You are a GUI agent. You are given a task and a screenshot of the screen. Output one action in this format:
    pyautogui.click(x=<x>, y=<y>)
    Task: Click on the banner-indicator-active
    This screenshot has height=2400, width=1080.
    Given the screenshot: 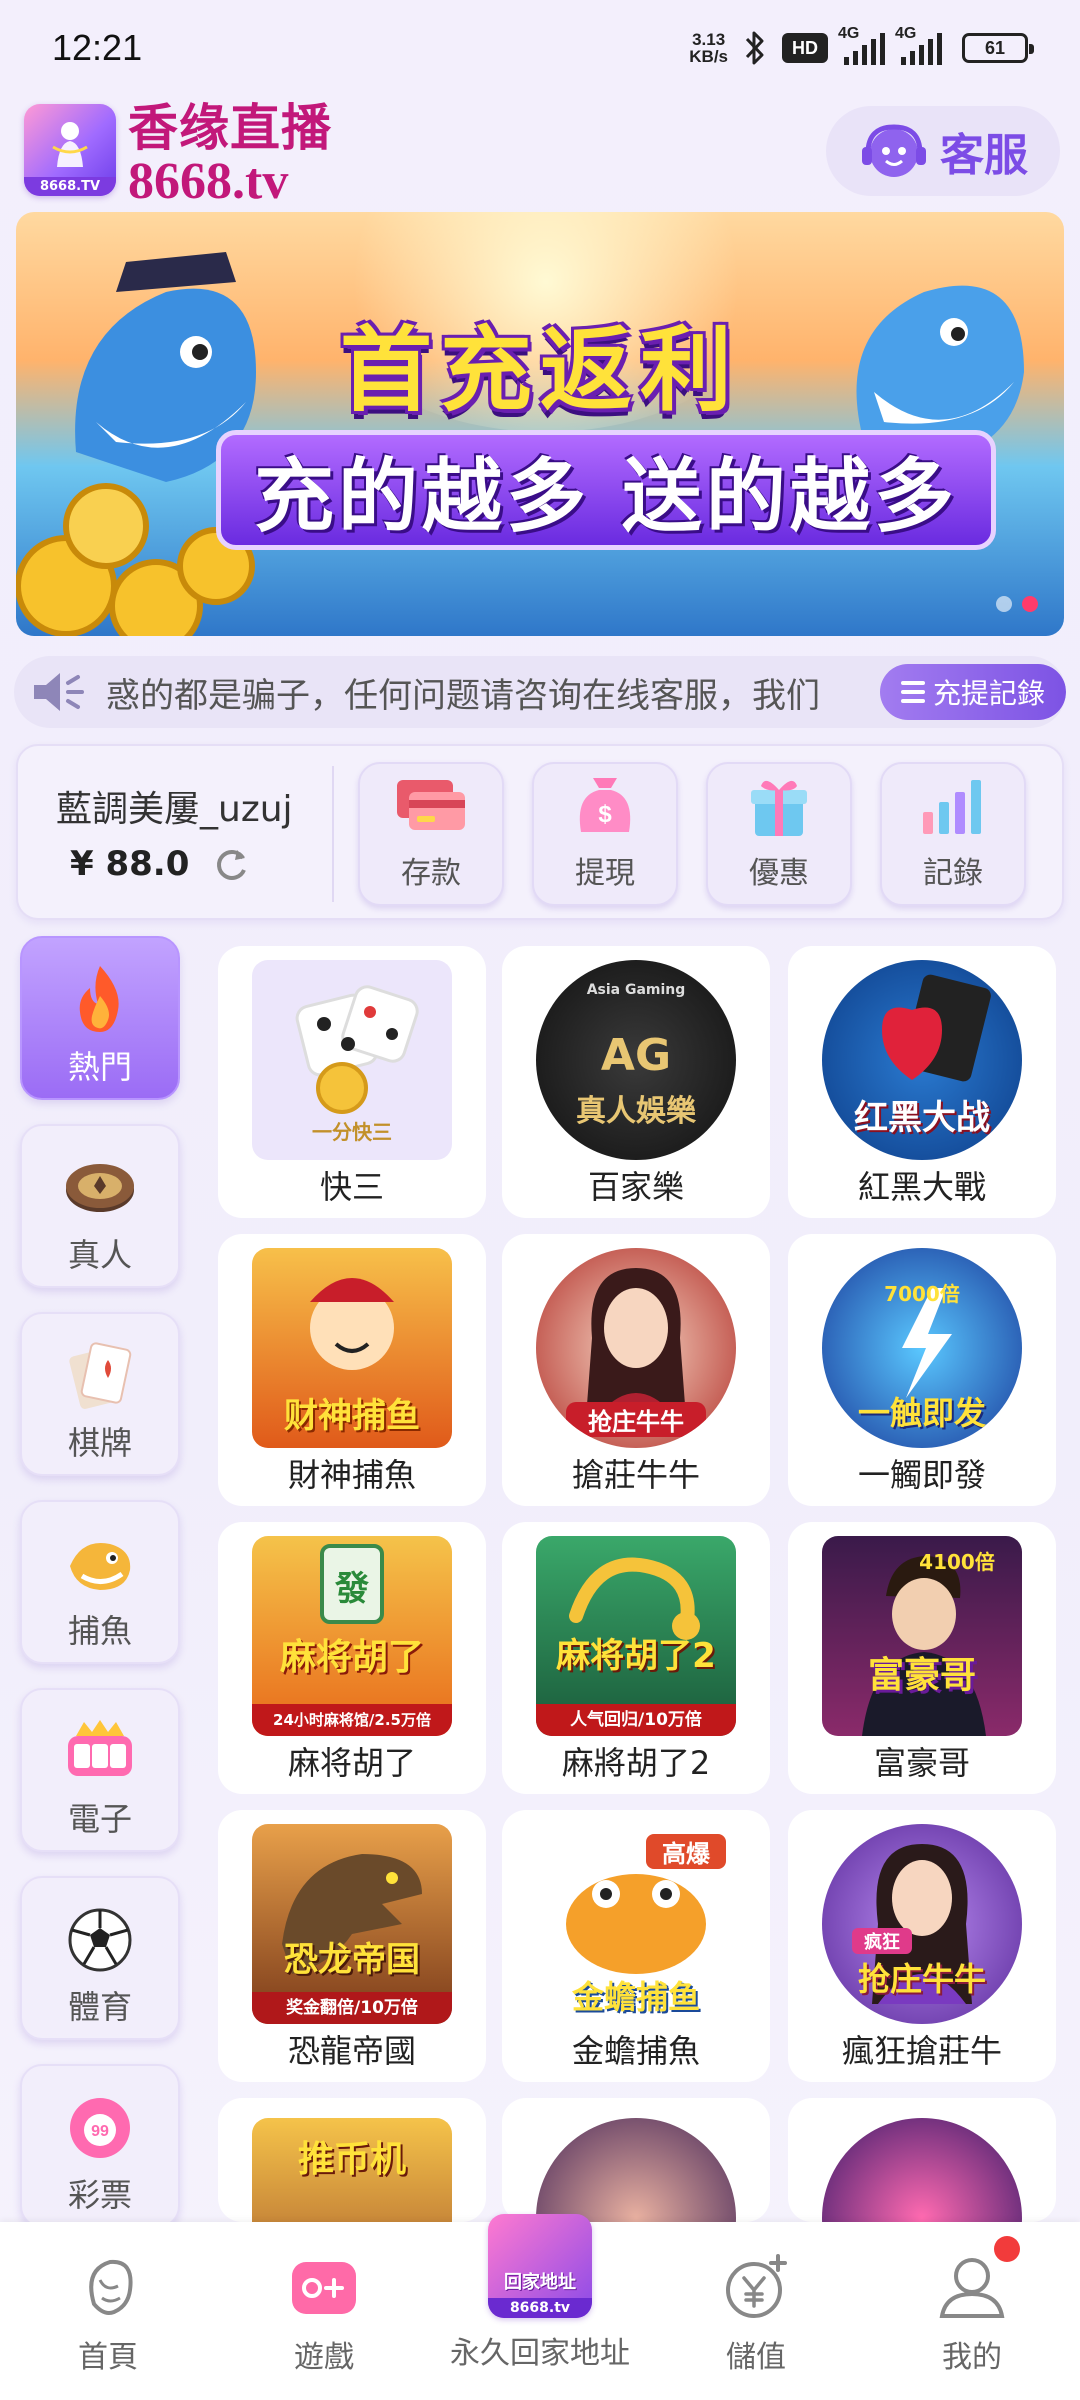 What is the action you would take?
    pyautogui.click(x=1030, y=604)
    